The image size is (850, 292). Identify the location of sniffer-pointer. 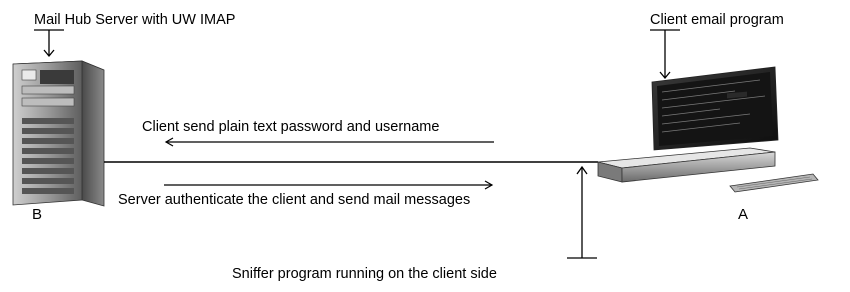
(582, 212).